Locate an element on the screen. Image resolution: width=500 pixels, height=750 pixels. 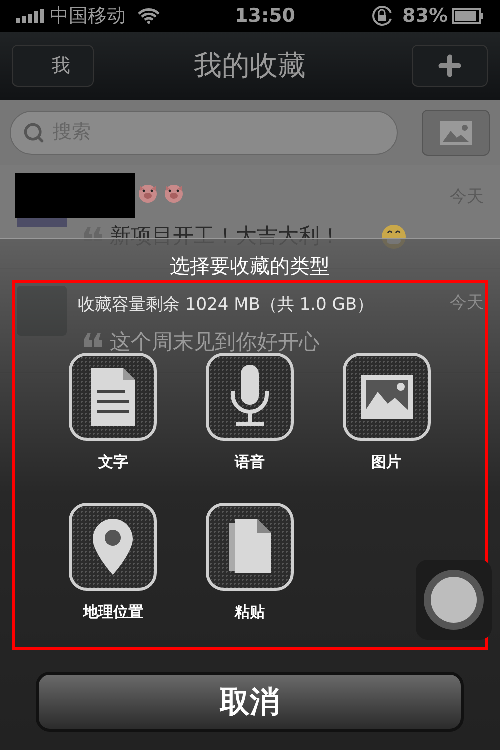
carrier-name: 中国移动 is located at coordinates (88, 16).